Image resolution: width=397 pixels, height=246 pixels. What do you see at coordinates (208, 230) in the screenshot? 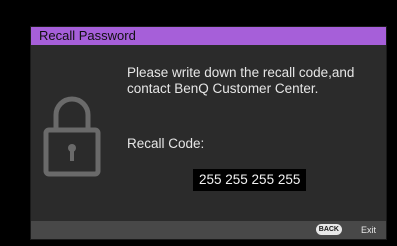
I see `dialog-footer: BACK Exit` at bounding box center [208, 230].